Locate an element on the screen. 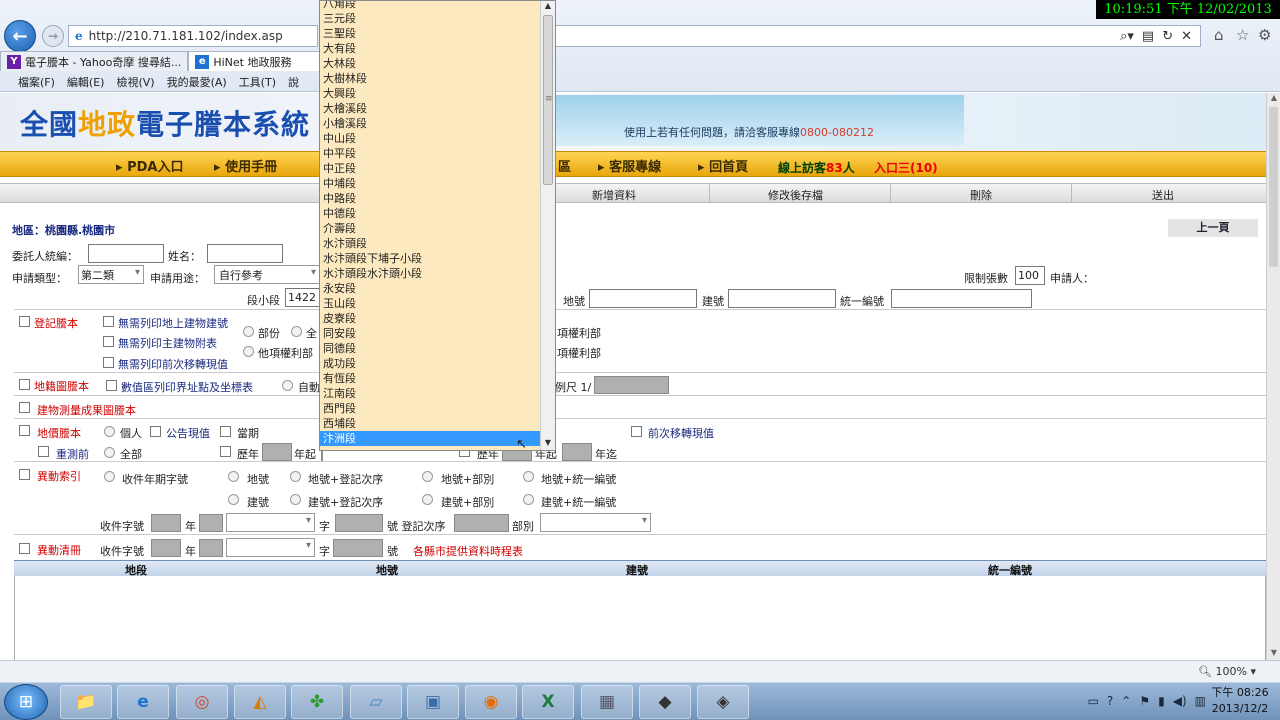 This screenshot has height=720, width=1280. taskbar-app-parrot: ✤ is located at coordinates (317, 702).